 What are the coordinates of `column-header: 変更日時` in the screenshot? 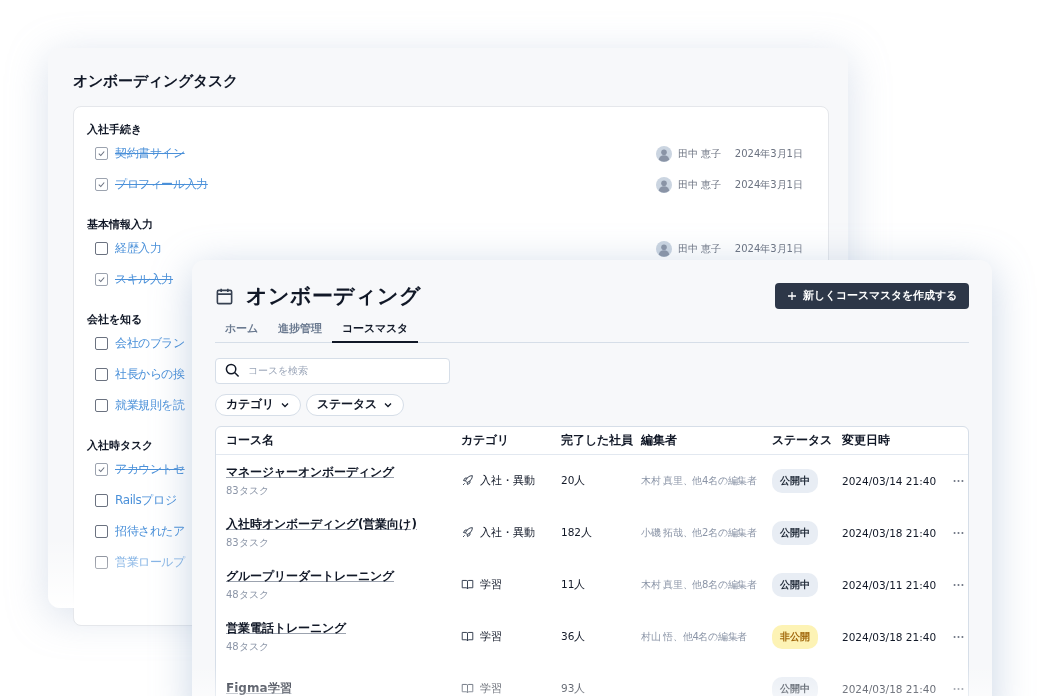 It's located at (866, 440).